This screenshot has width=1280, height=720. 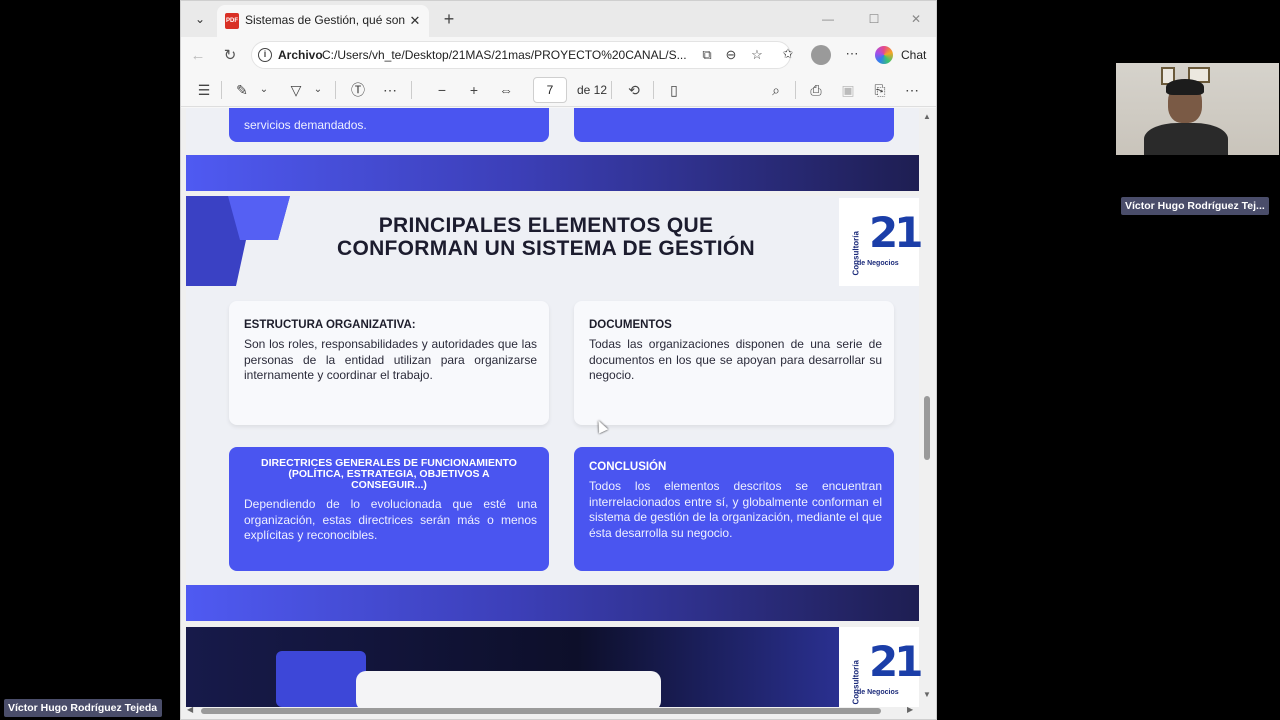 I want to click on highlight-icon: ✎, so click(x=242, y=90).